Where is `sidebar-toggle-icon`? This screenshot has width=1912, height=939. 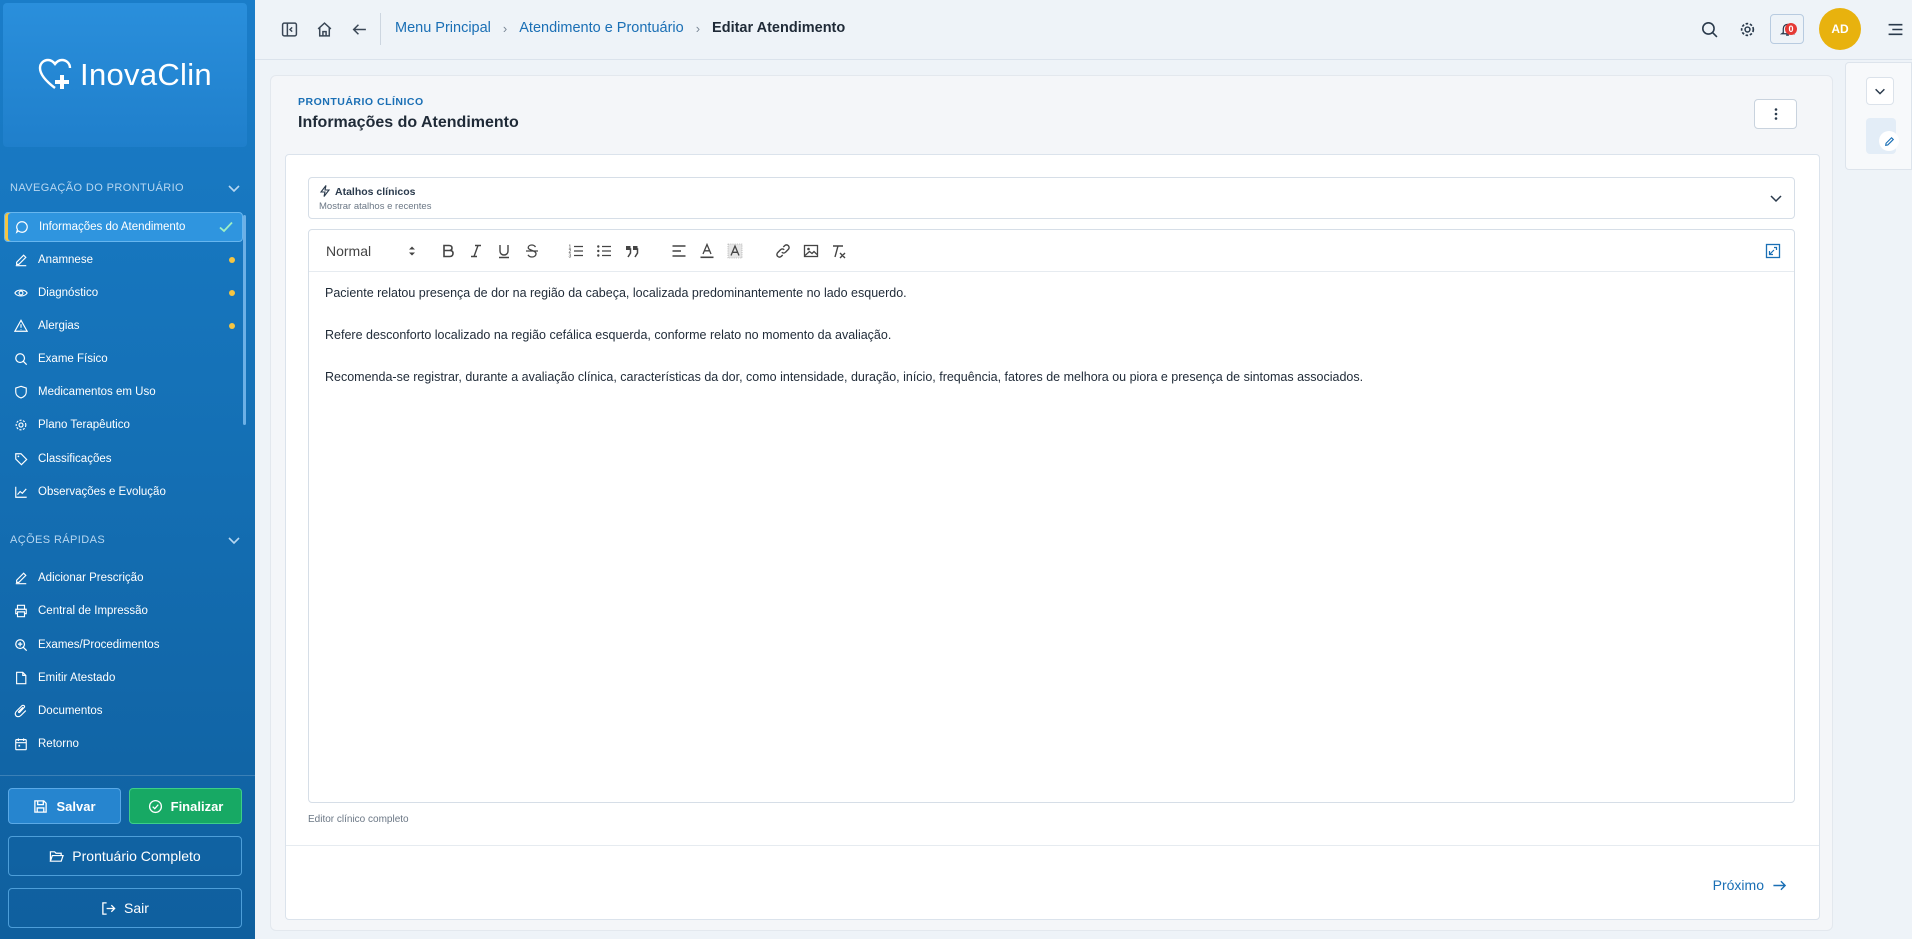
sidebar-toggle-icon is located at coordinates (289, 29).